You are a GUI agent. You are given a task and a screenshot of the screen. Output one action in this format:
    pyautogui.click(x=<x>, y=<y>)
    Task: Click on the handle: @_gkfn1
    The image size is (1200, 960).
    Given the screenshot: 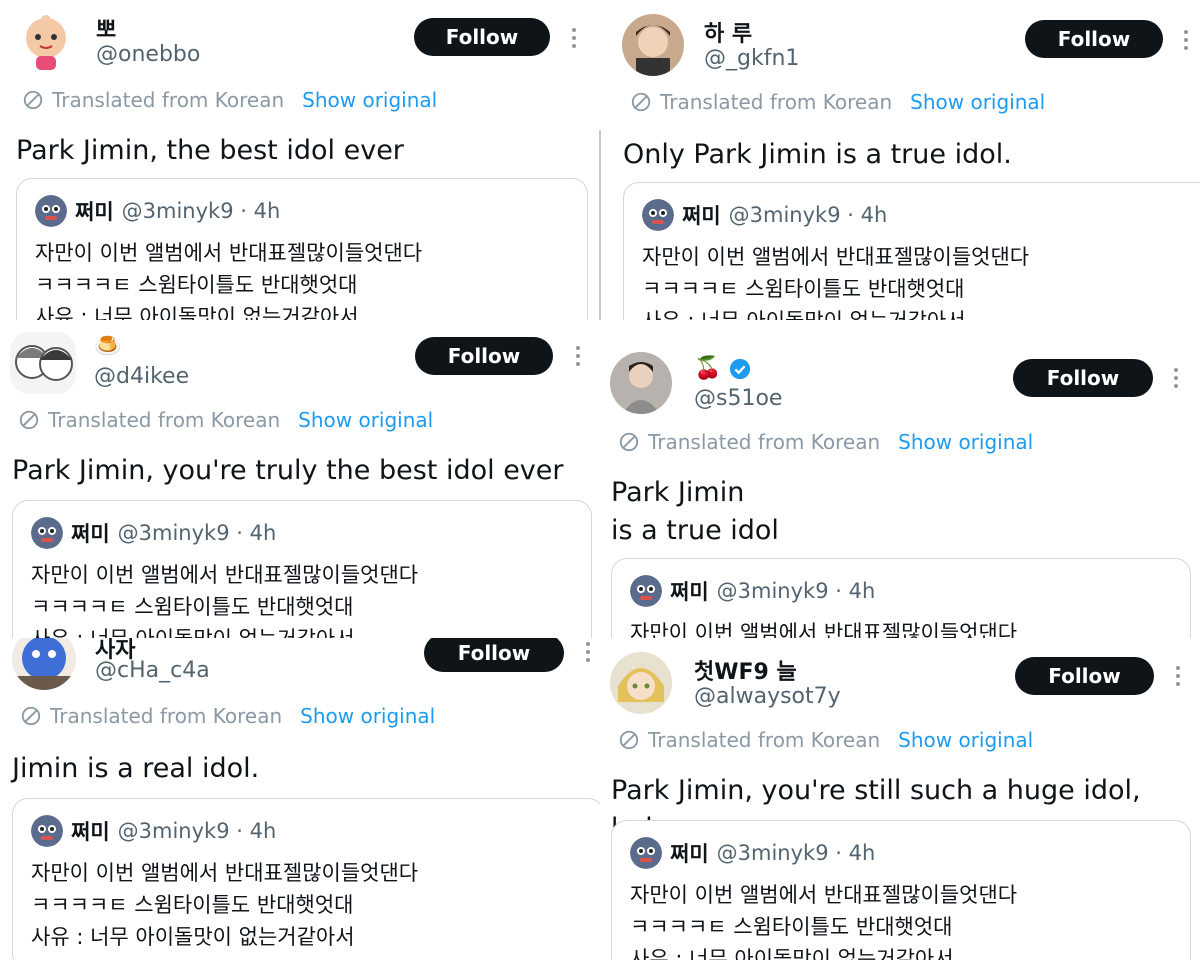 What is the action you would take?
    pyautogui.click(x=751, y=58)
    